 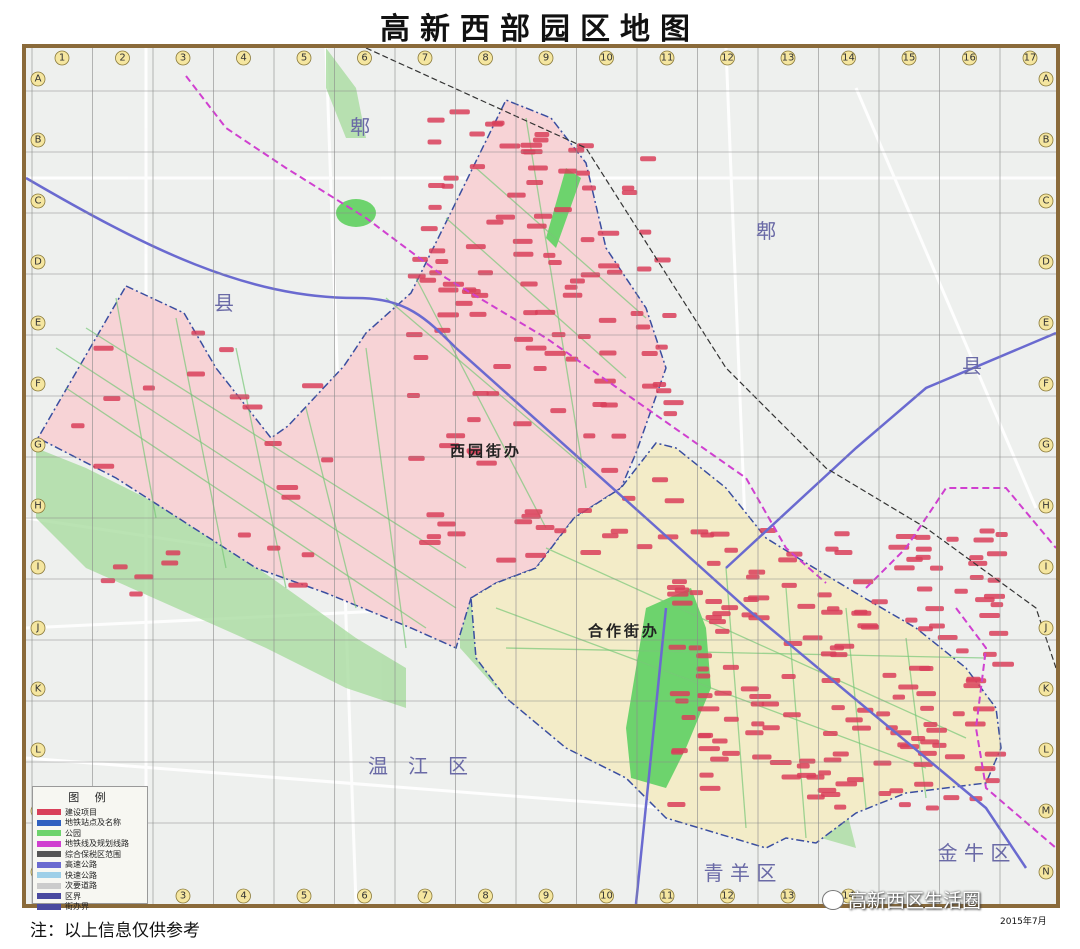 I want to click on legend-label: 公园, so click(x=73, y=833).